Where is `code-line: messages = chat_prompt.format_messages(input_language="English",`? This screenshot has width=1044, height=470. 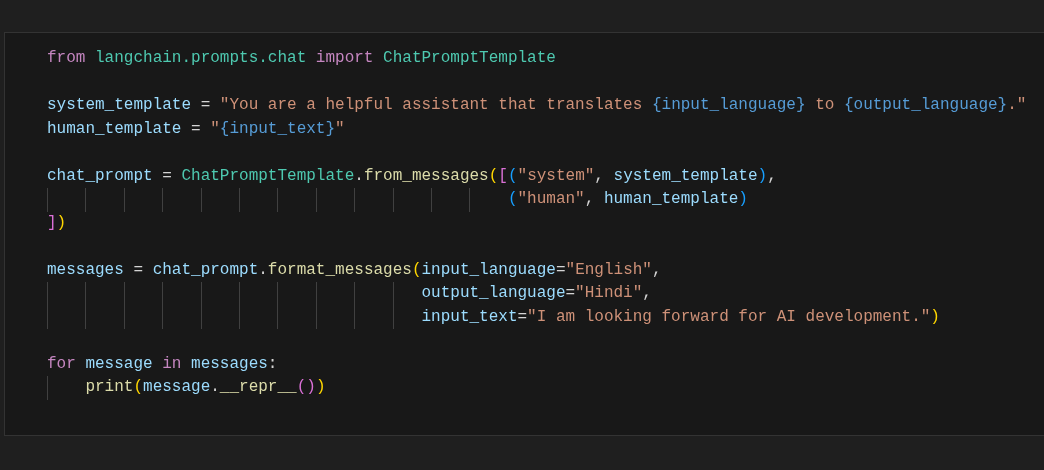 code-line: messages = chat_prompt.format_messages(input_language="English", is located at coordinates (354, 270).